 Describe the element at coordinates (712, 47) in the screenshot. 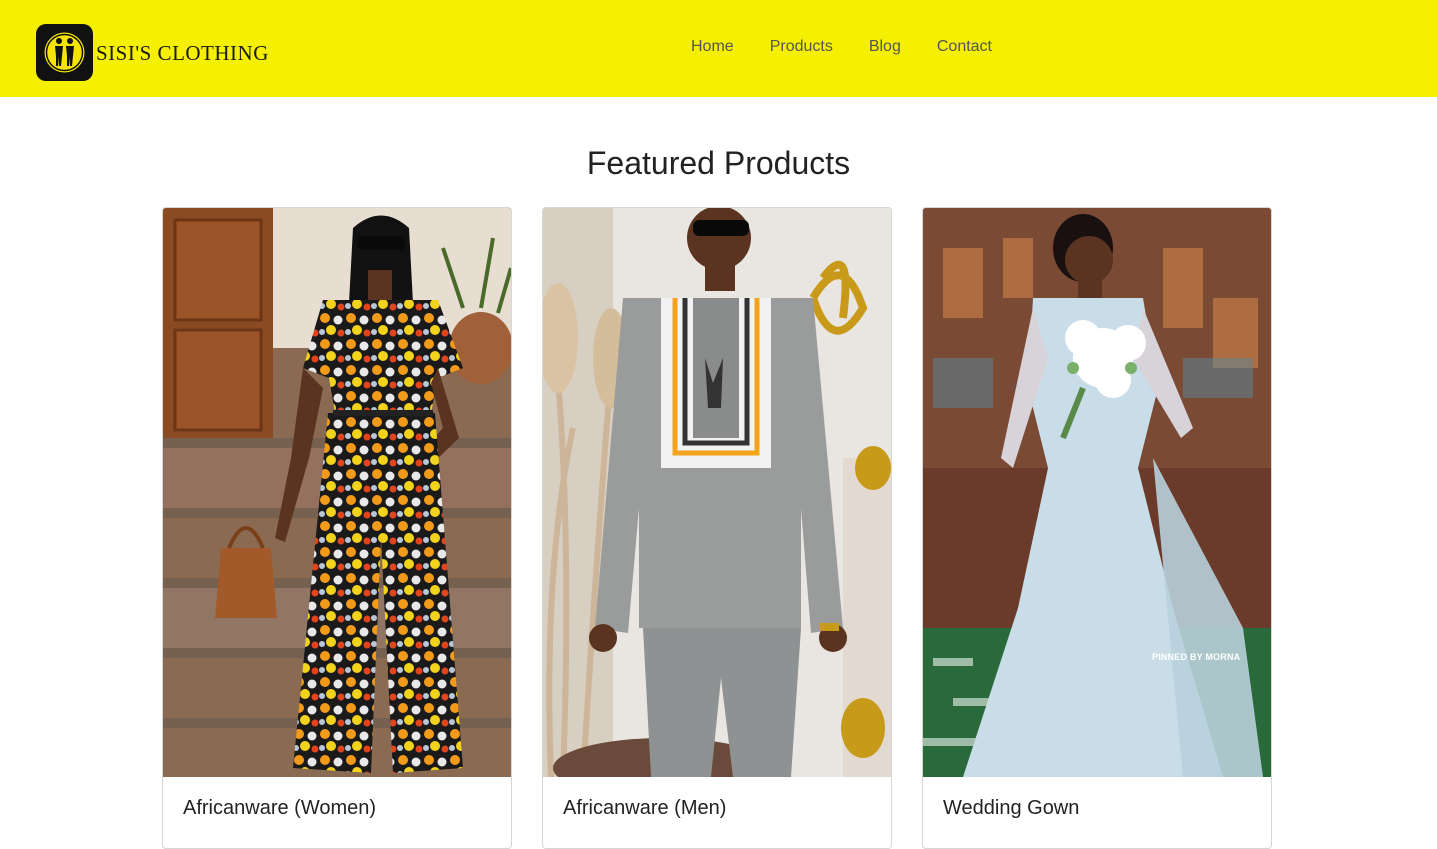

I see `nav-item-home: Home` at that location.